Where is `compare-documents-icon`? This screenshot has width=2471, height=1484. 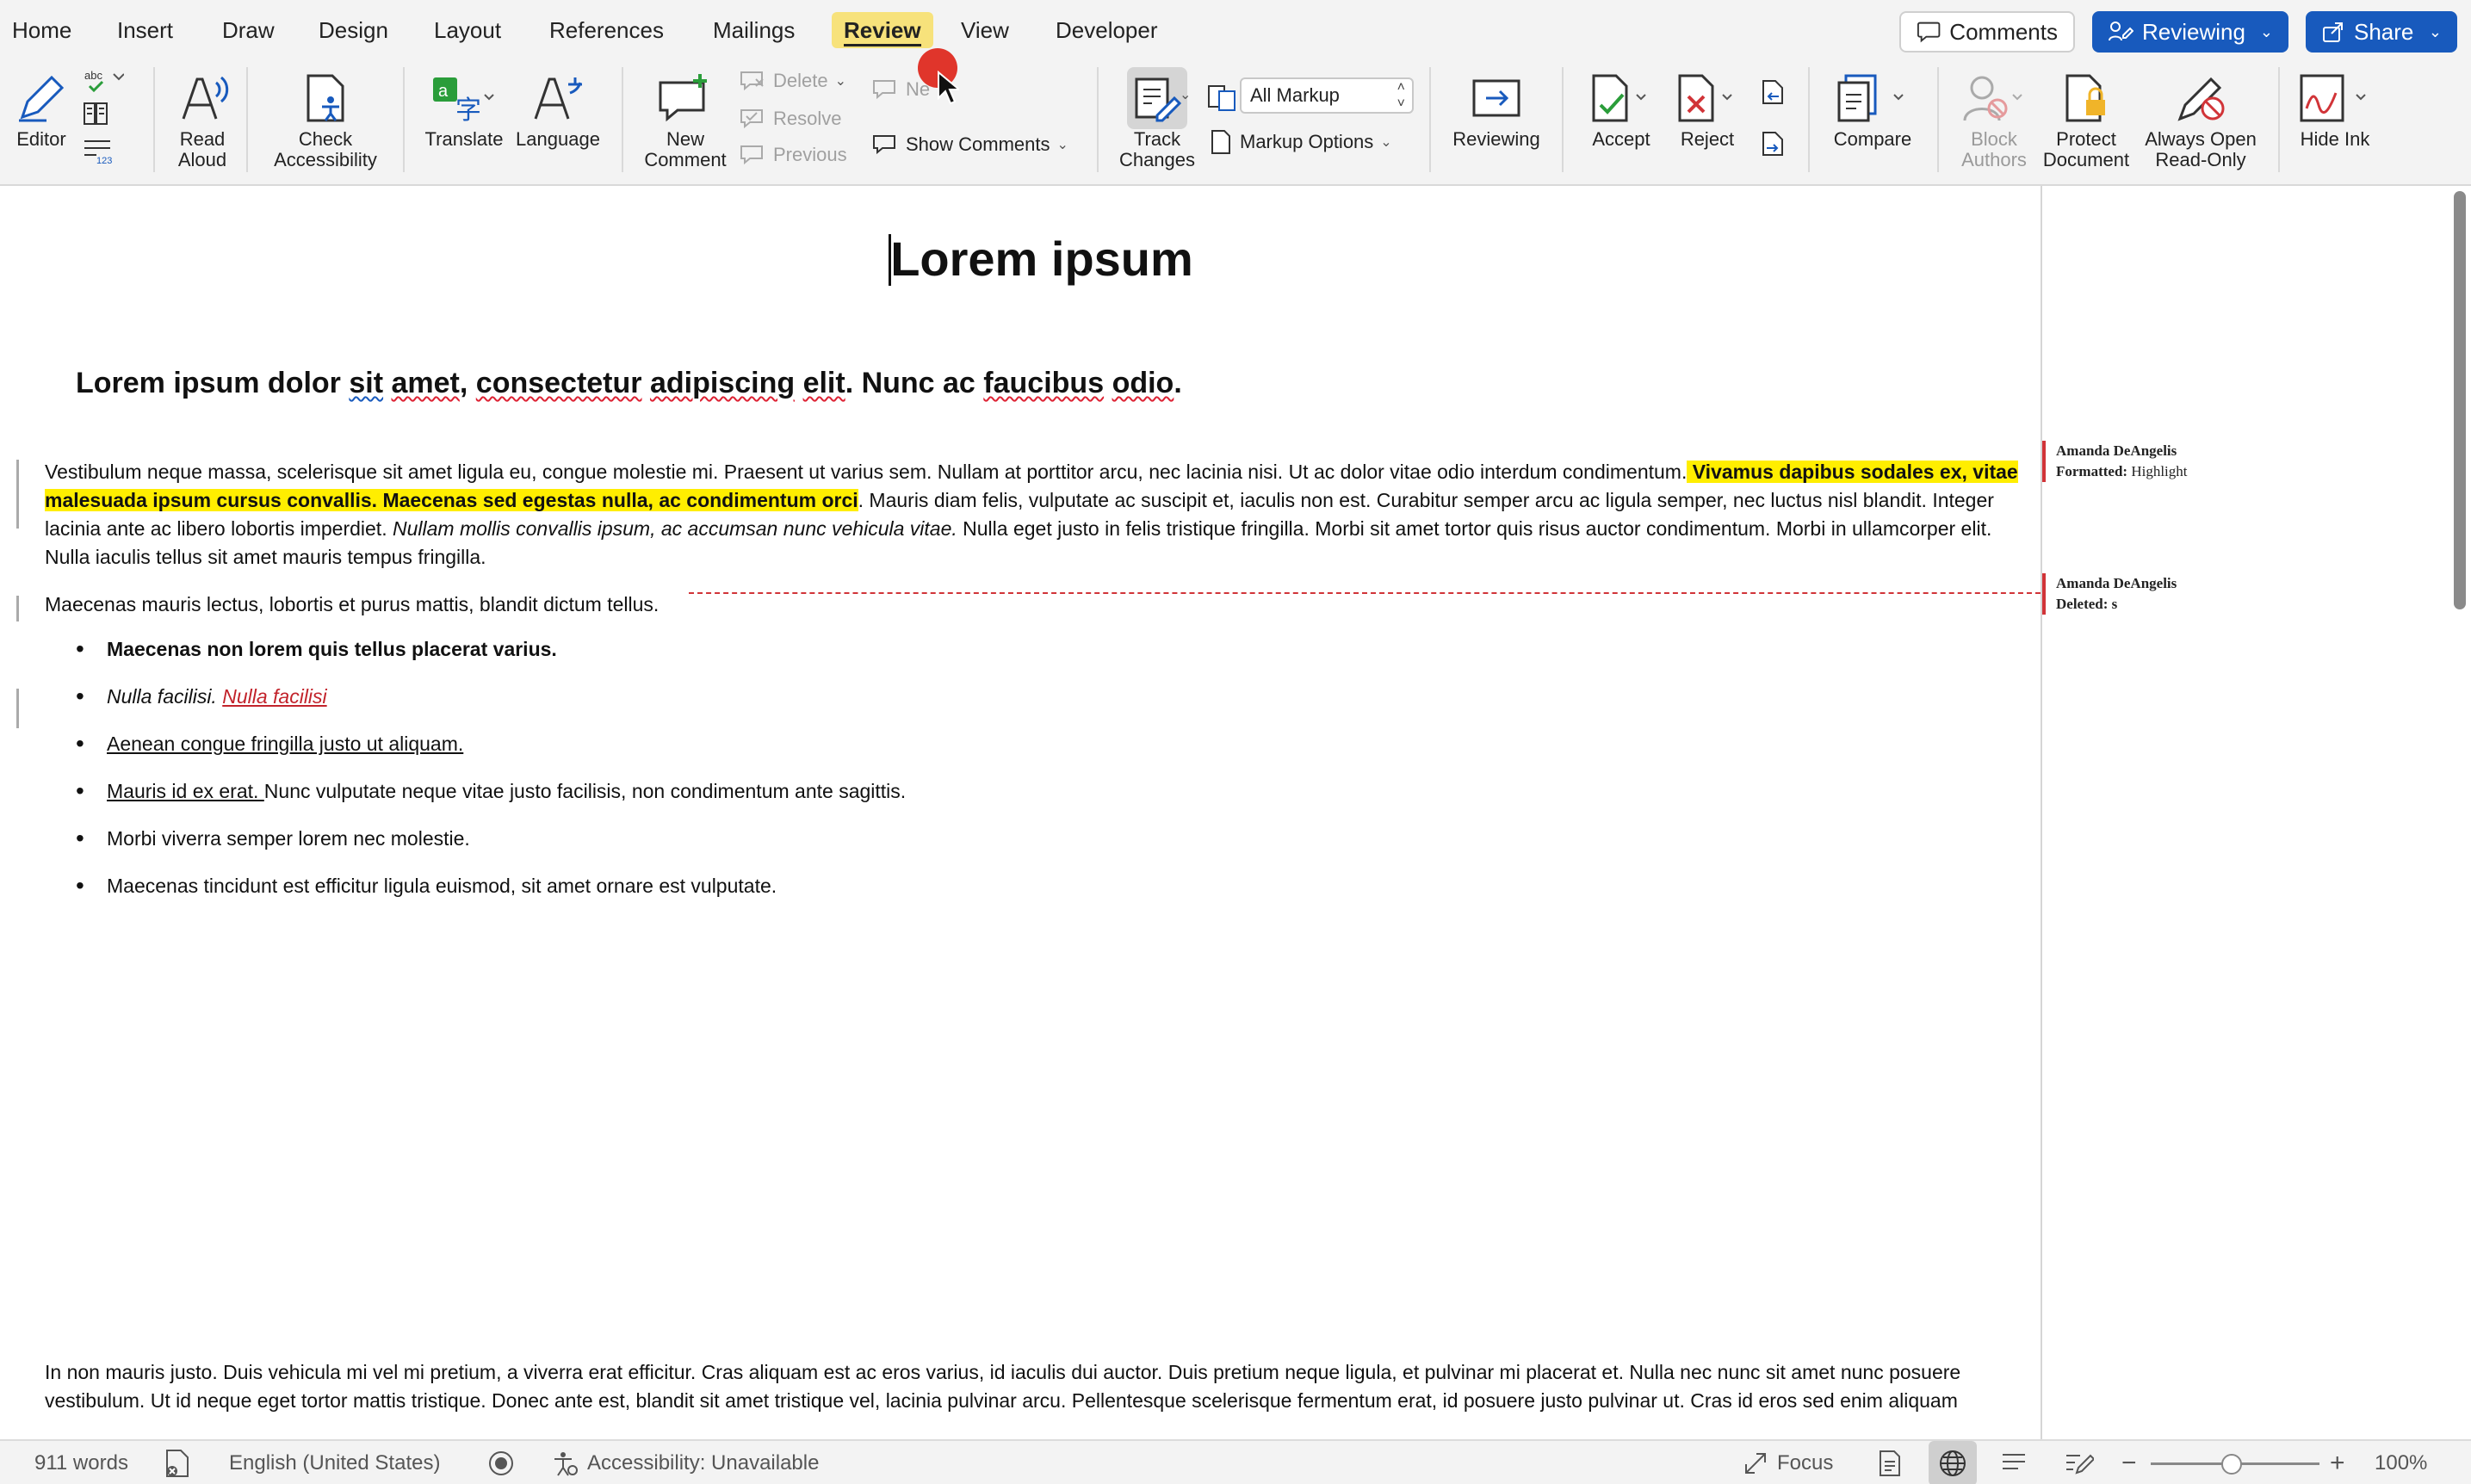
compare-documents-icon is located at coordinates (1871, 98).